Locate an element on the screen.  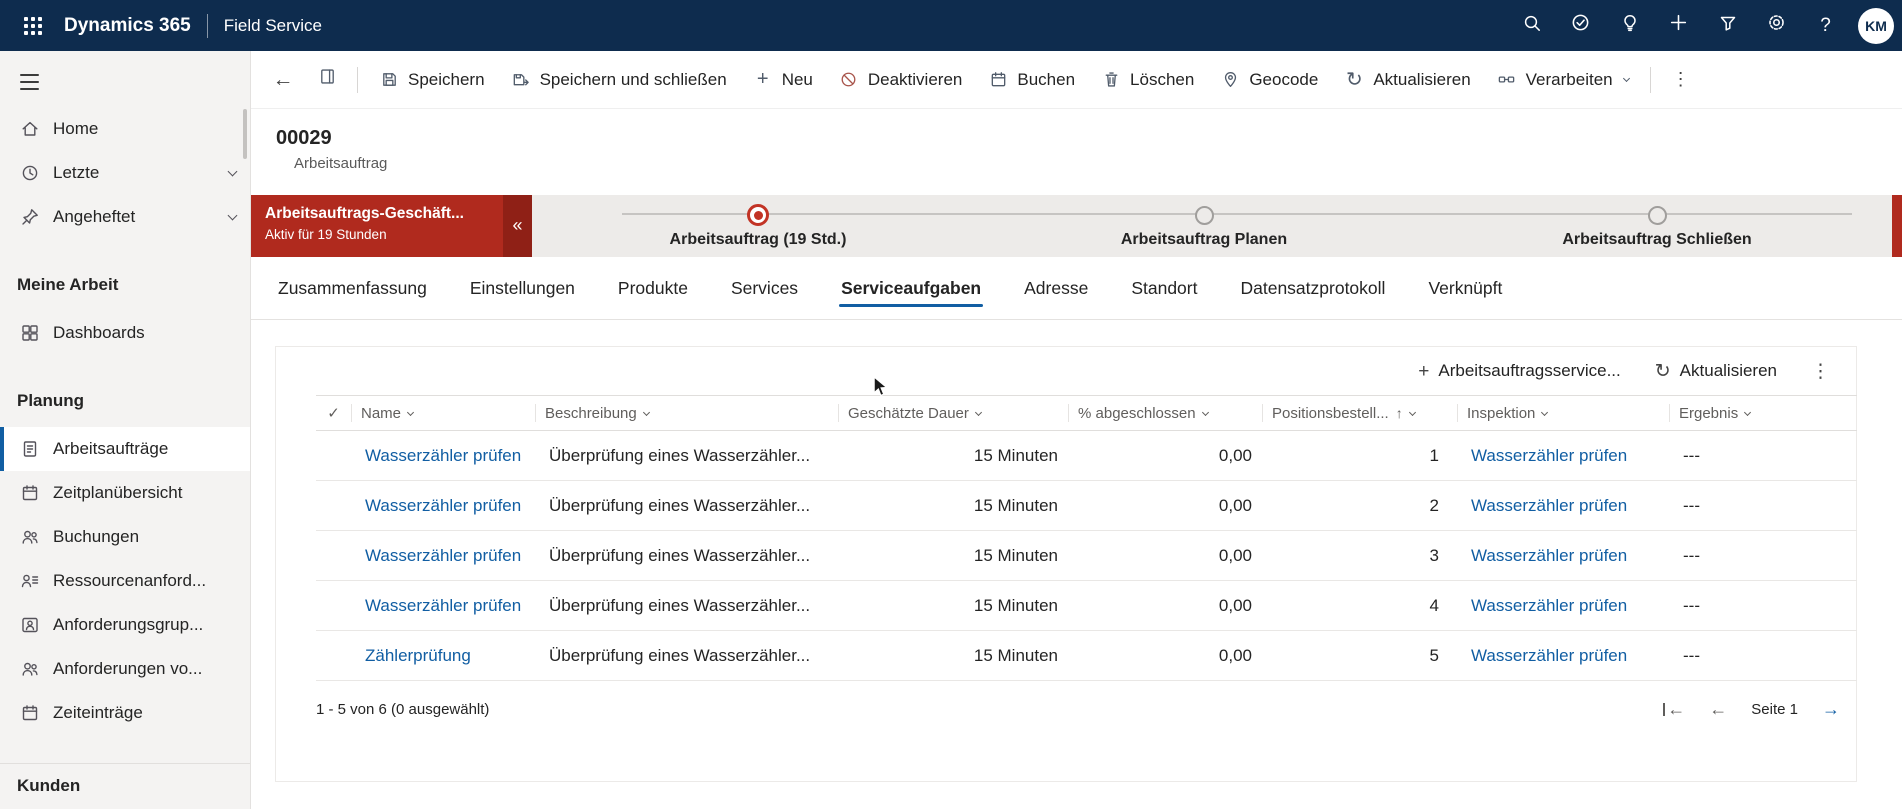
subgrid-refresh-button: ↻ Aktualisieren is located at coordinates (1716, 371).